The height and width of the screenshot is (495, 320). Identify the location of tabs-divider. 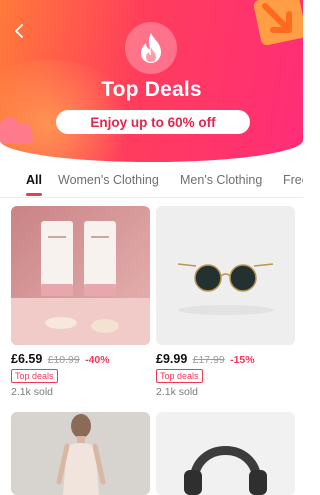
(151, 197).